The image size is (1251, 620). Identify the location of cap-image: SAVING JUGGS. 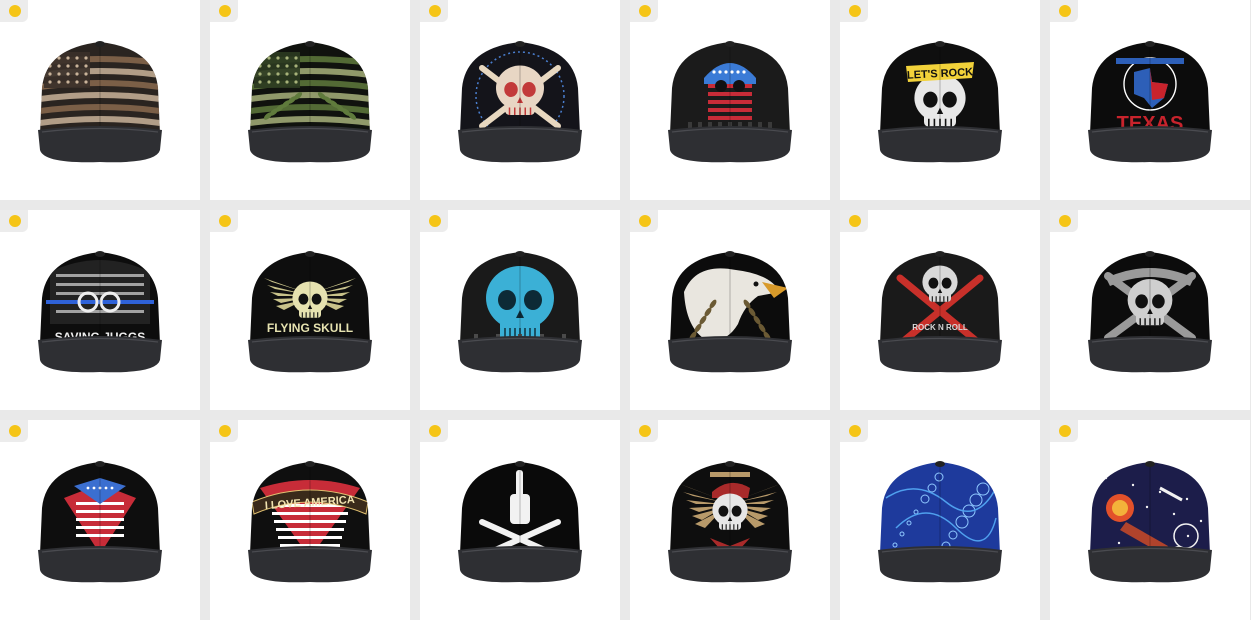
(100, 313).